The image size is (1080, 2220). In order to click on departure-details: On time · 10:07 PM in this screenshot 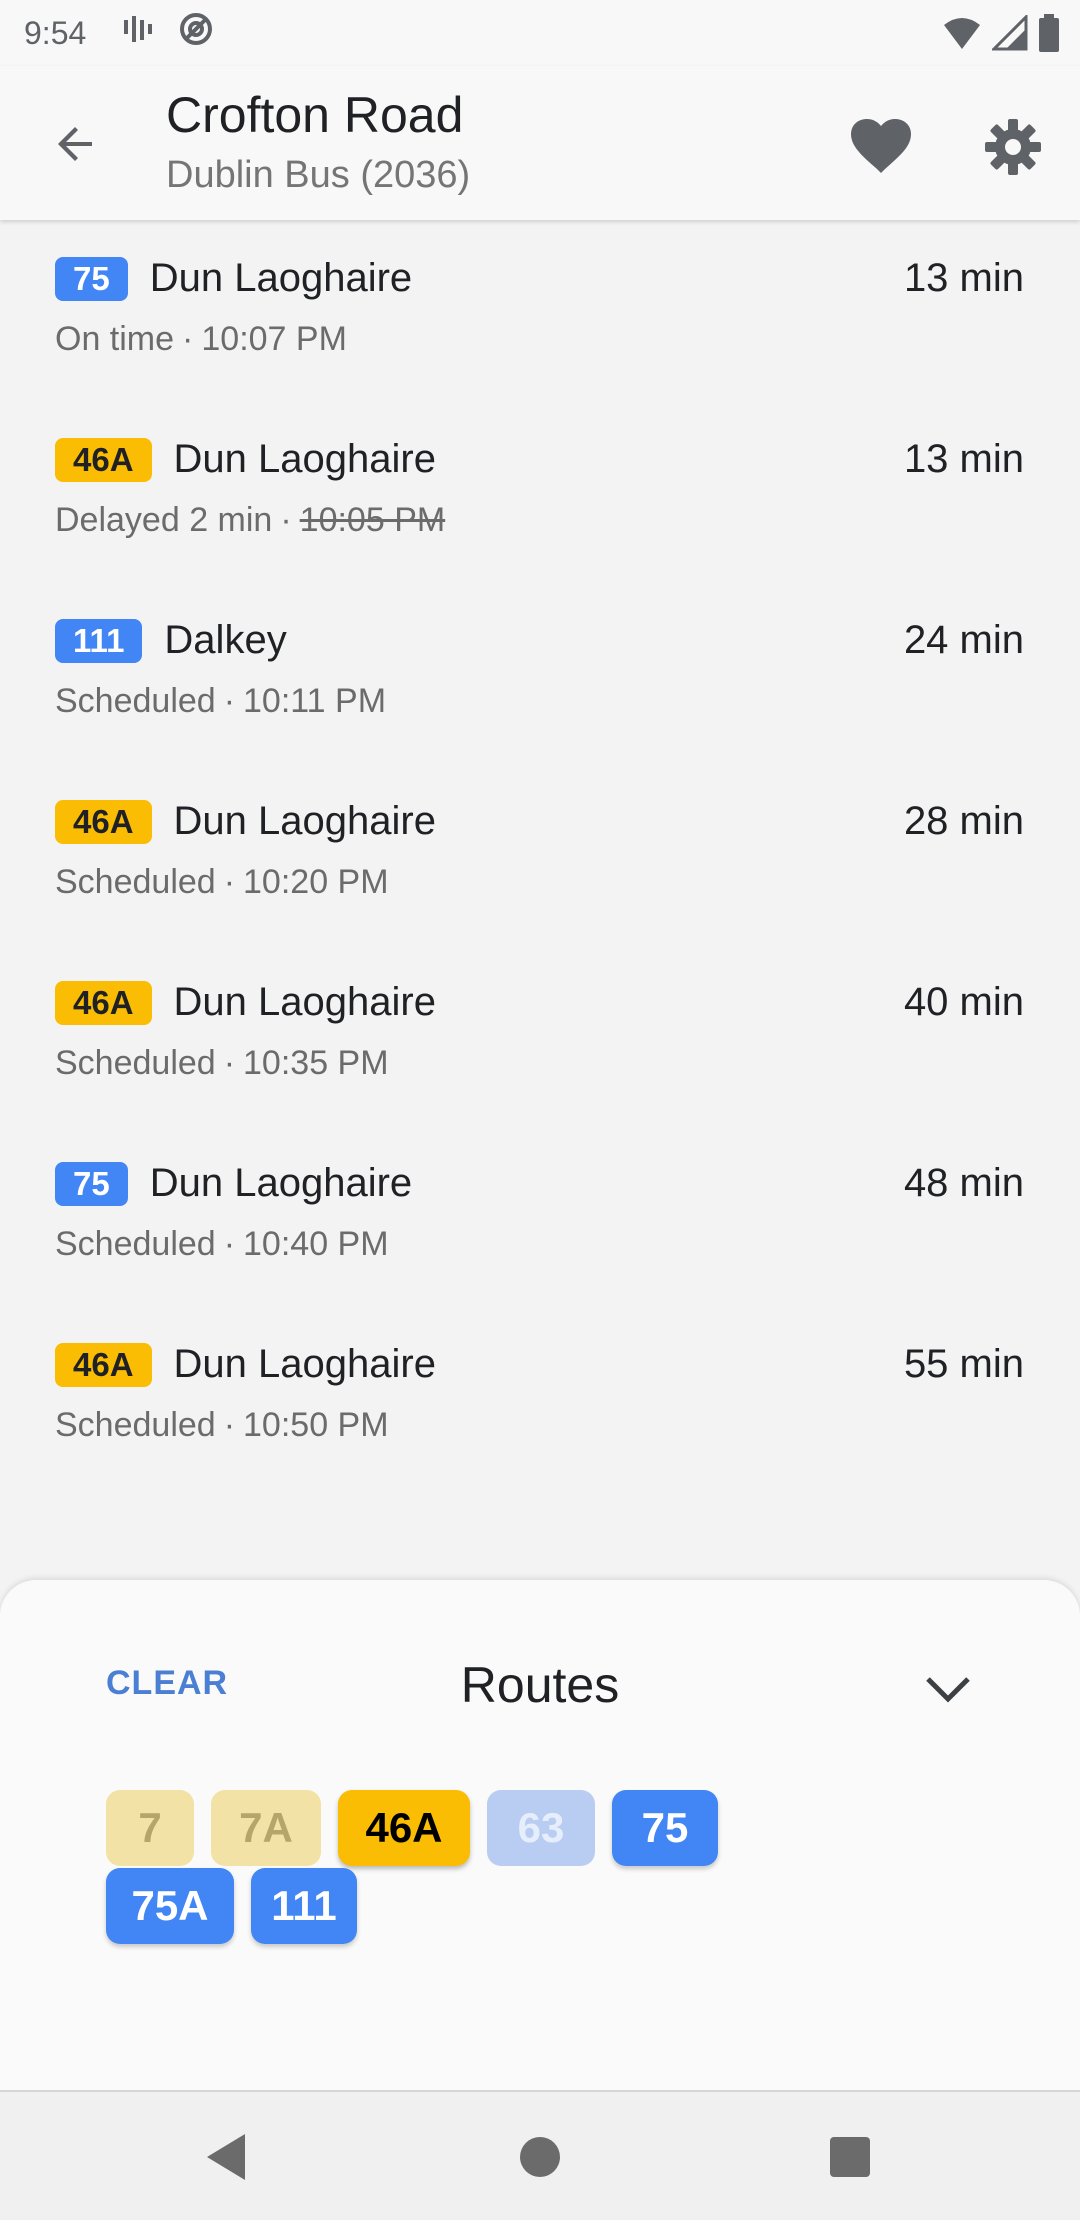, I will do `click(201, 339)`.